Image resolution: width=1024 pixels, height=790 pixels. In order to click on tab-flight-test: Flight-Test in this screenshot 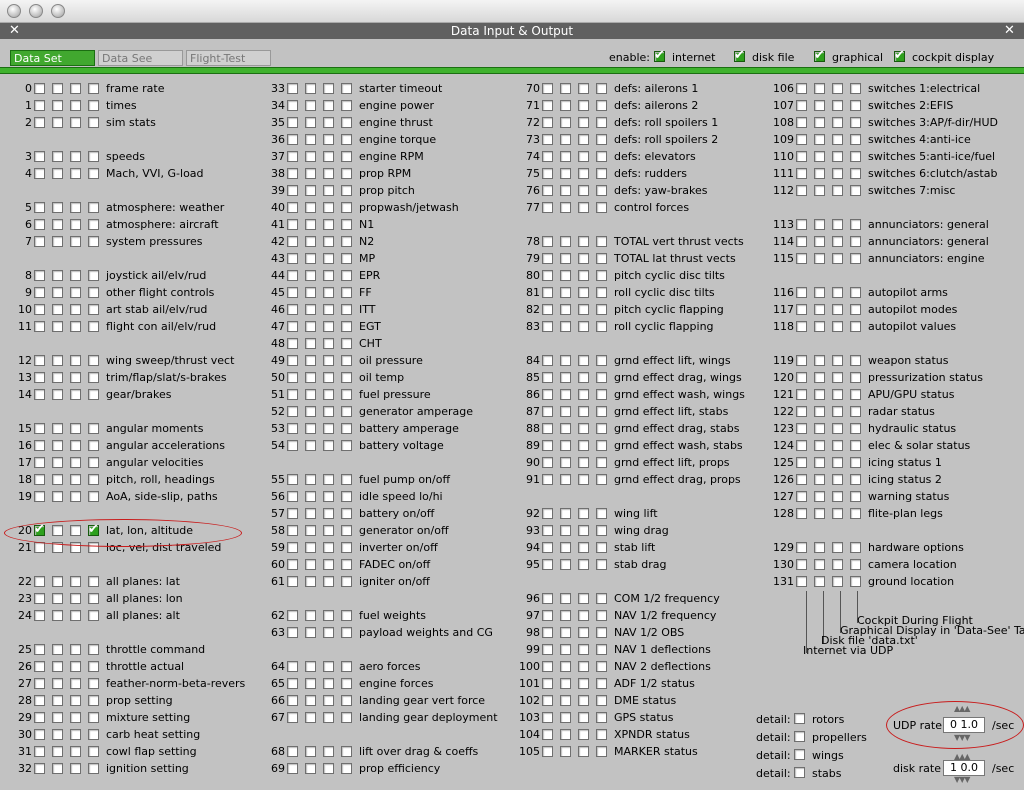, I will do `click(228, 58)`.